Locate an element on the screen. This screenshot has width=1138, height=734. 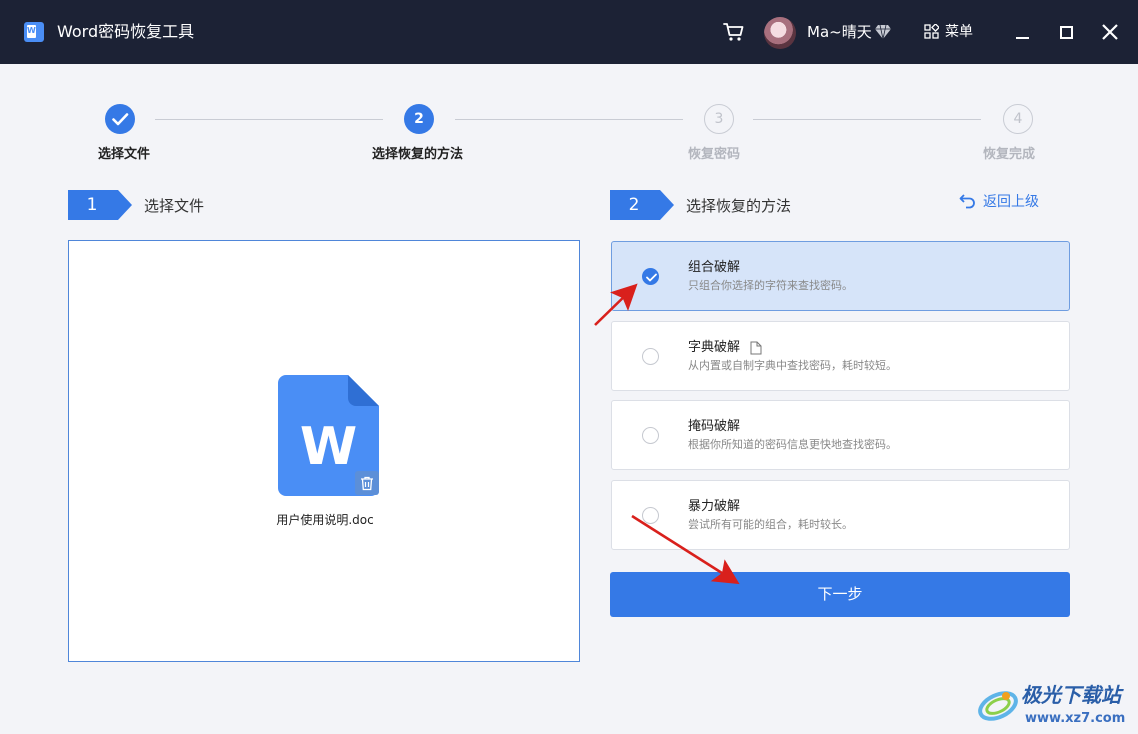
method-description: 只组合你选择的字符来查找密码。 is located at coordinates (770, 285).